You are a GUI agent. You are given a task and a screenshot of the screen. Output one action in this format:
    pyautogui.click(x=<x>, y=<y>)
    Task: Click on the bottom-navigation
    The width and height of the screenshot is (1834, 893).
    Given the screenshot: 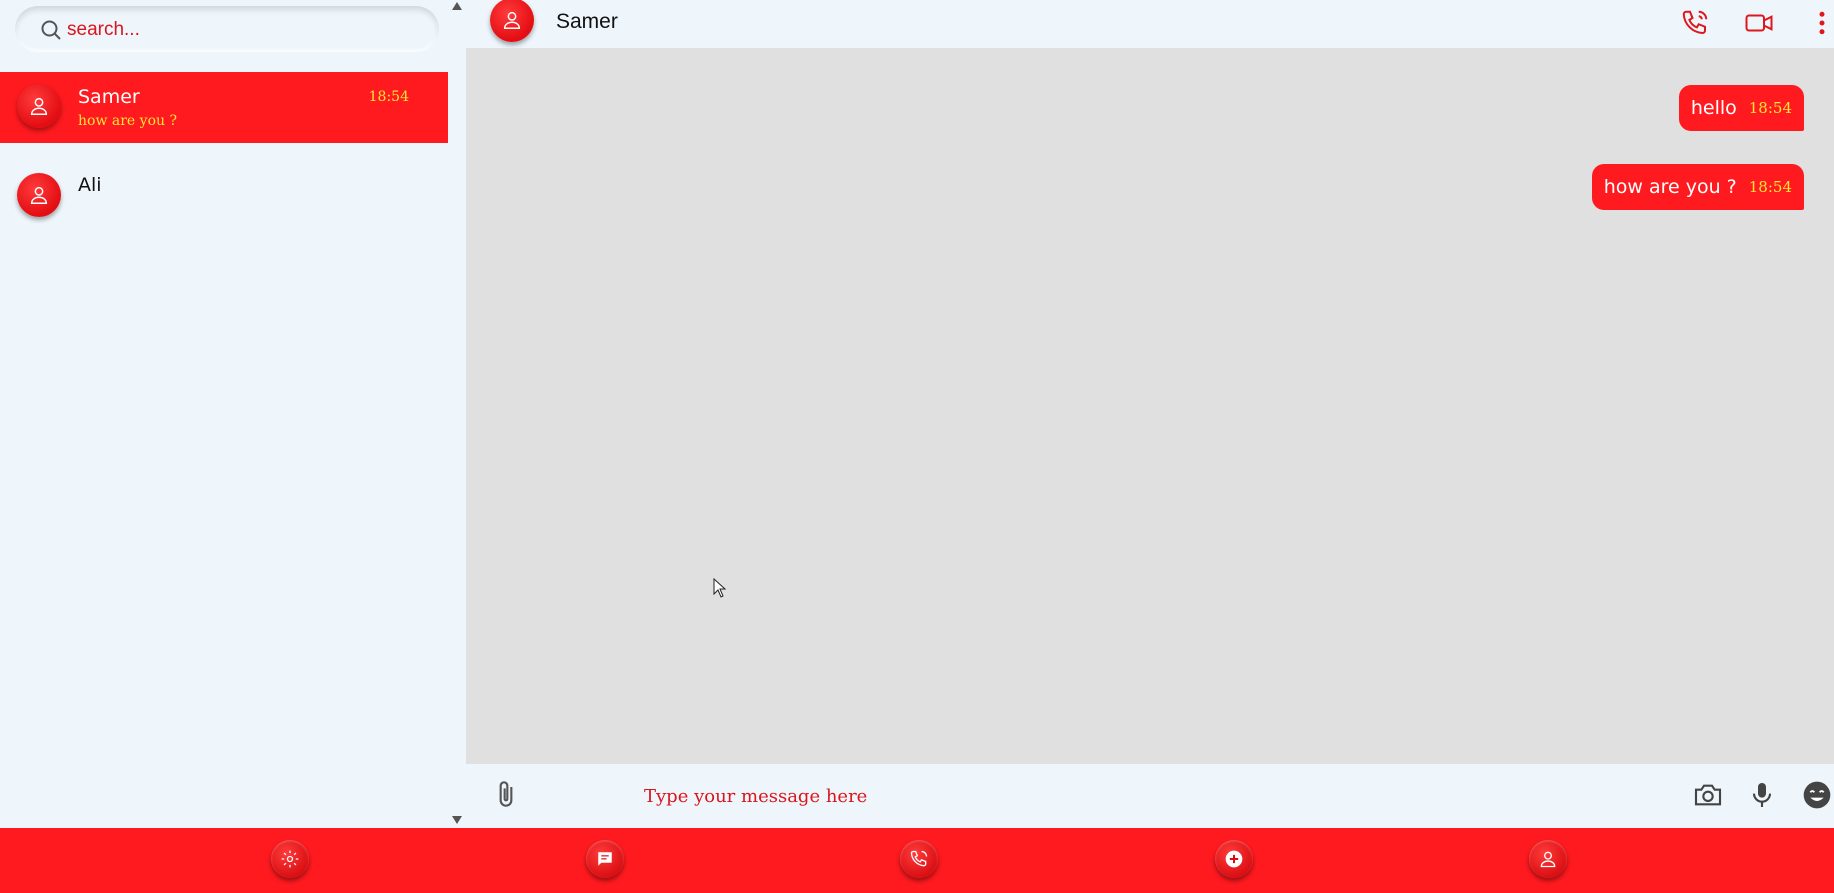 What is the action you would take?
    pyautogui.click(x=917, y=860)
    